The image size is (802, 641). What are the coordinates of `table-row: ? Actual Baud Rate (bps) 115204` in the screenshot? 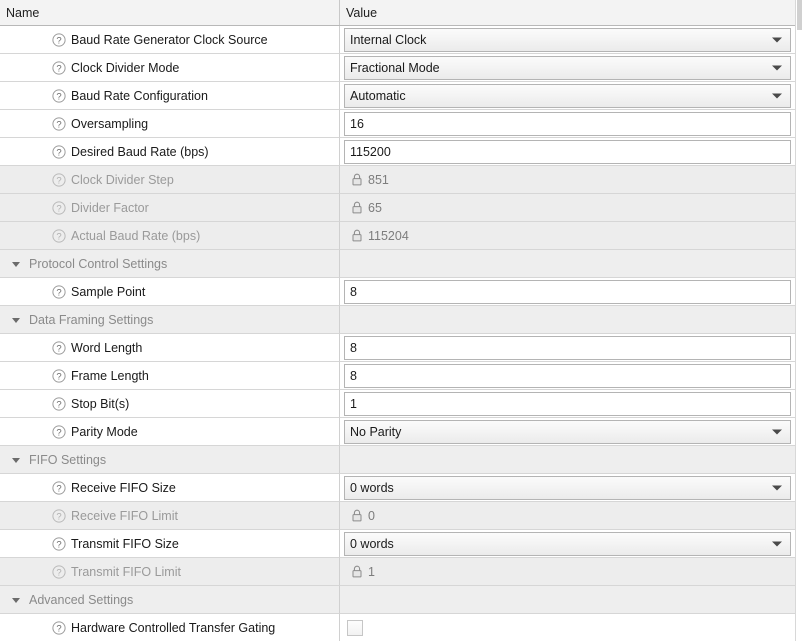 It's located at (397, 236).